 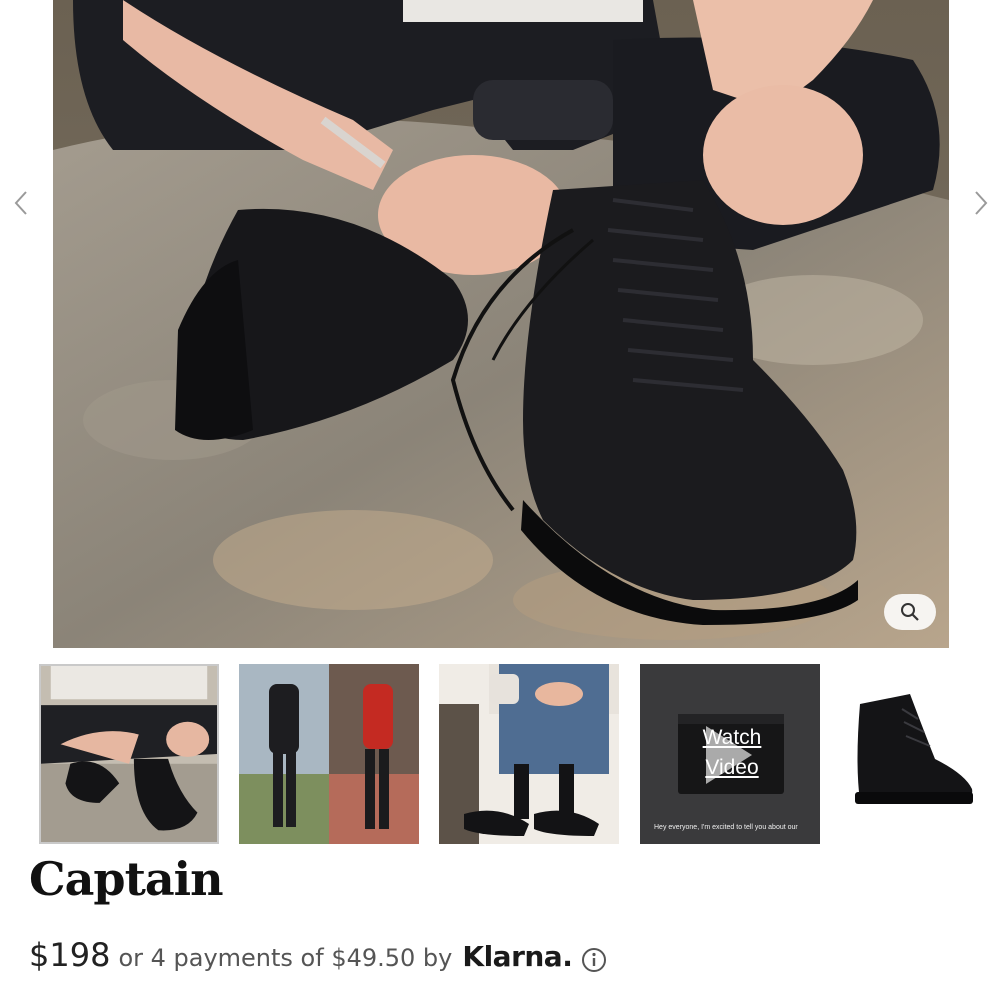 I want to click on street-outfits-thumbnail, so click(x=329, y=754).